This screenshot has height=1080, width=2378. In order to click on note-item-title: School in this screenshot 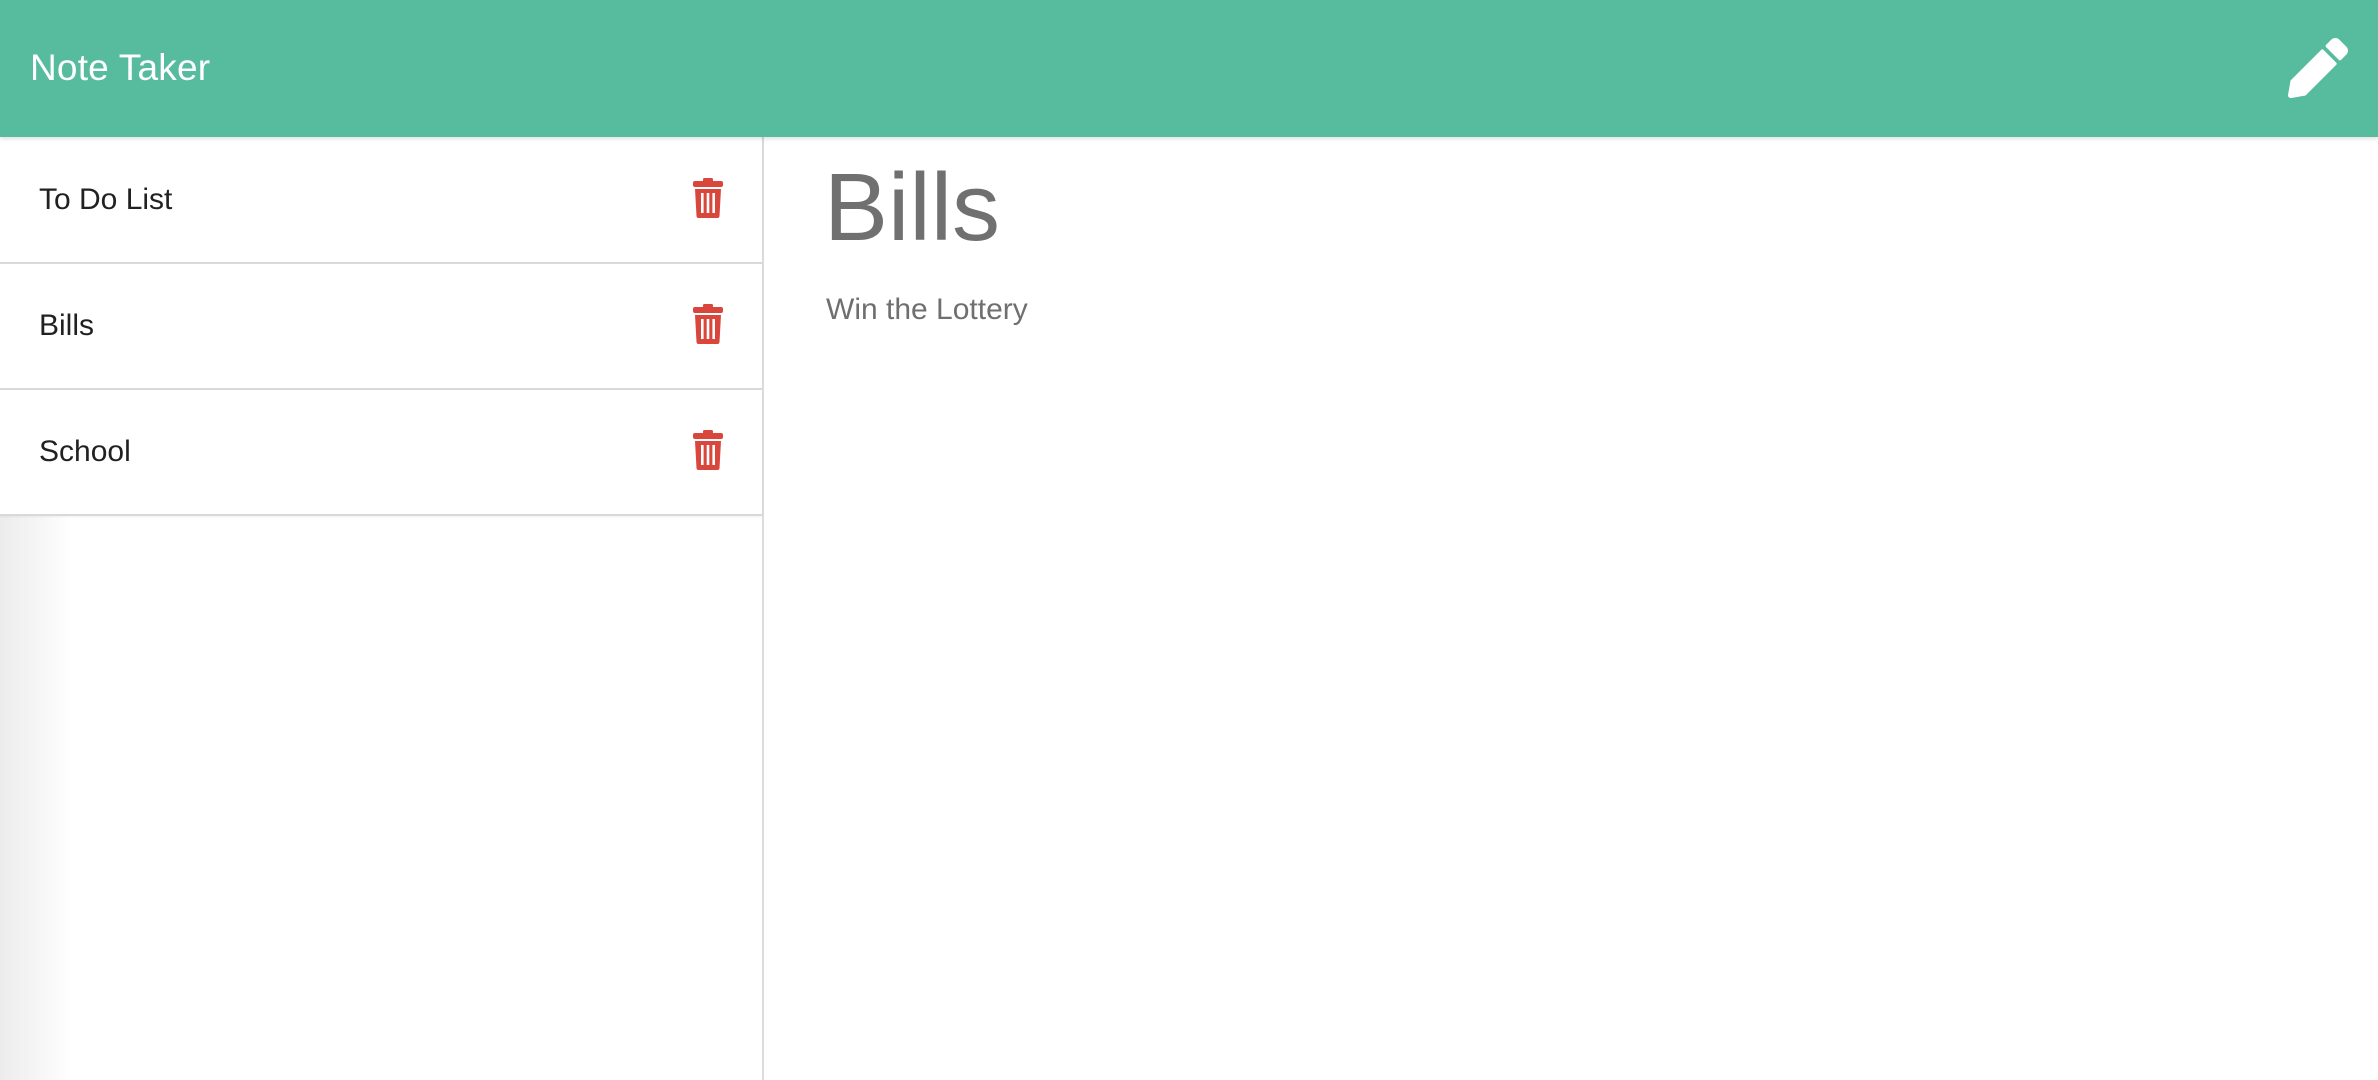, I will do `click(85, 452)`.